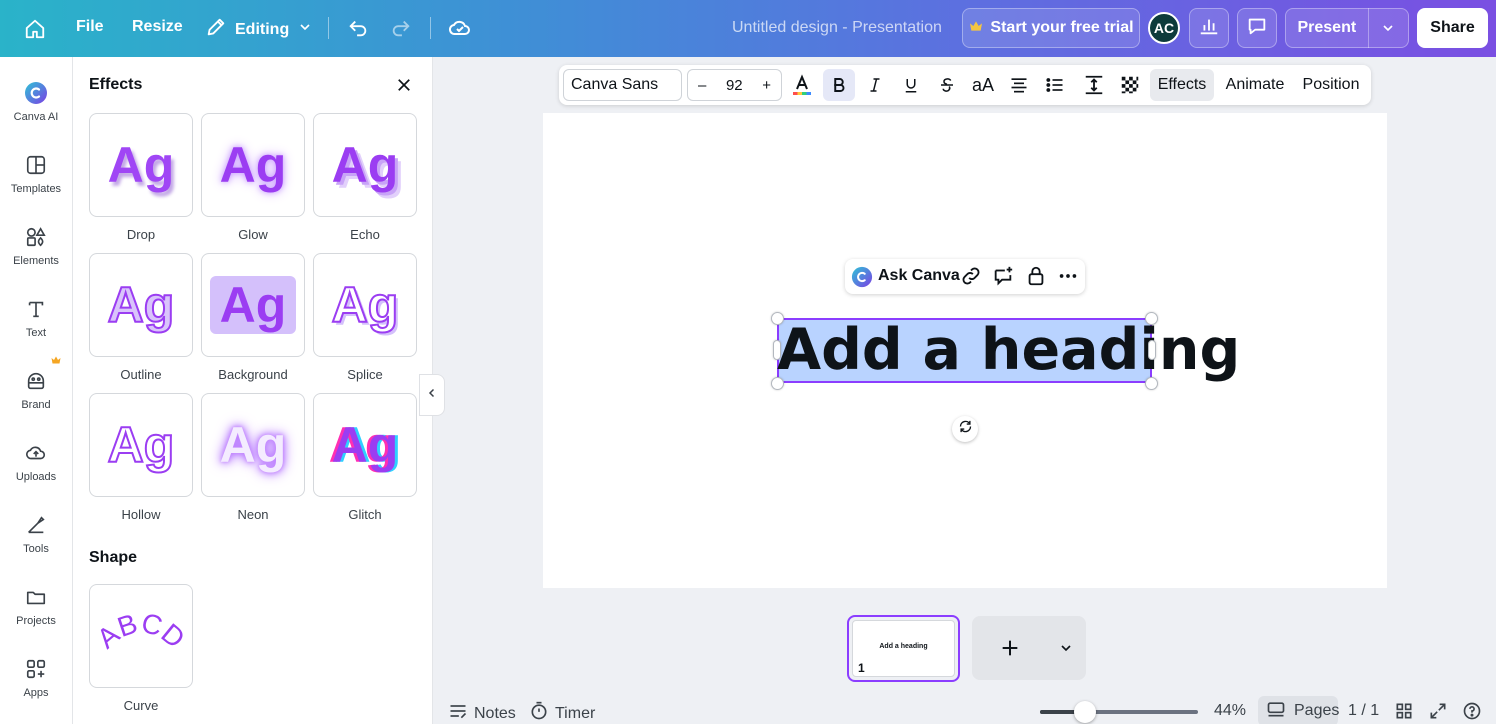 The height and width of the screenshot is (724, 1496). What do you see at coordinates (1230, 711) in the screenshot?
I see `zoom-level: 44%` at bounding box center [1230, 711].